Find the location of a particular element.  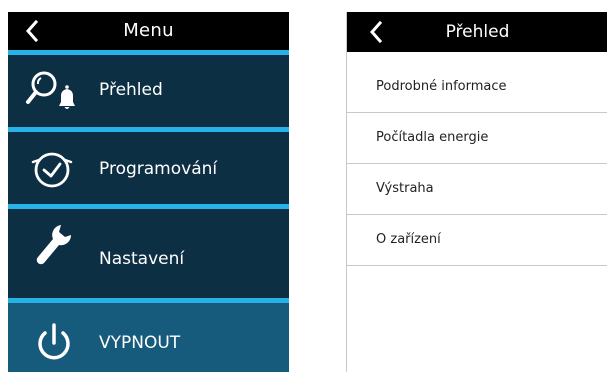

menu-title: Menu is located at coordinates (148, 30).